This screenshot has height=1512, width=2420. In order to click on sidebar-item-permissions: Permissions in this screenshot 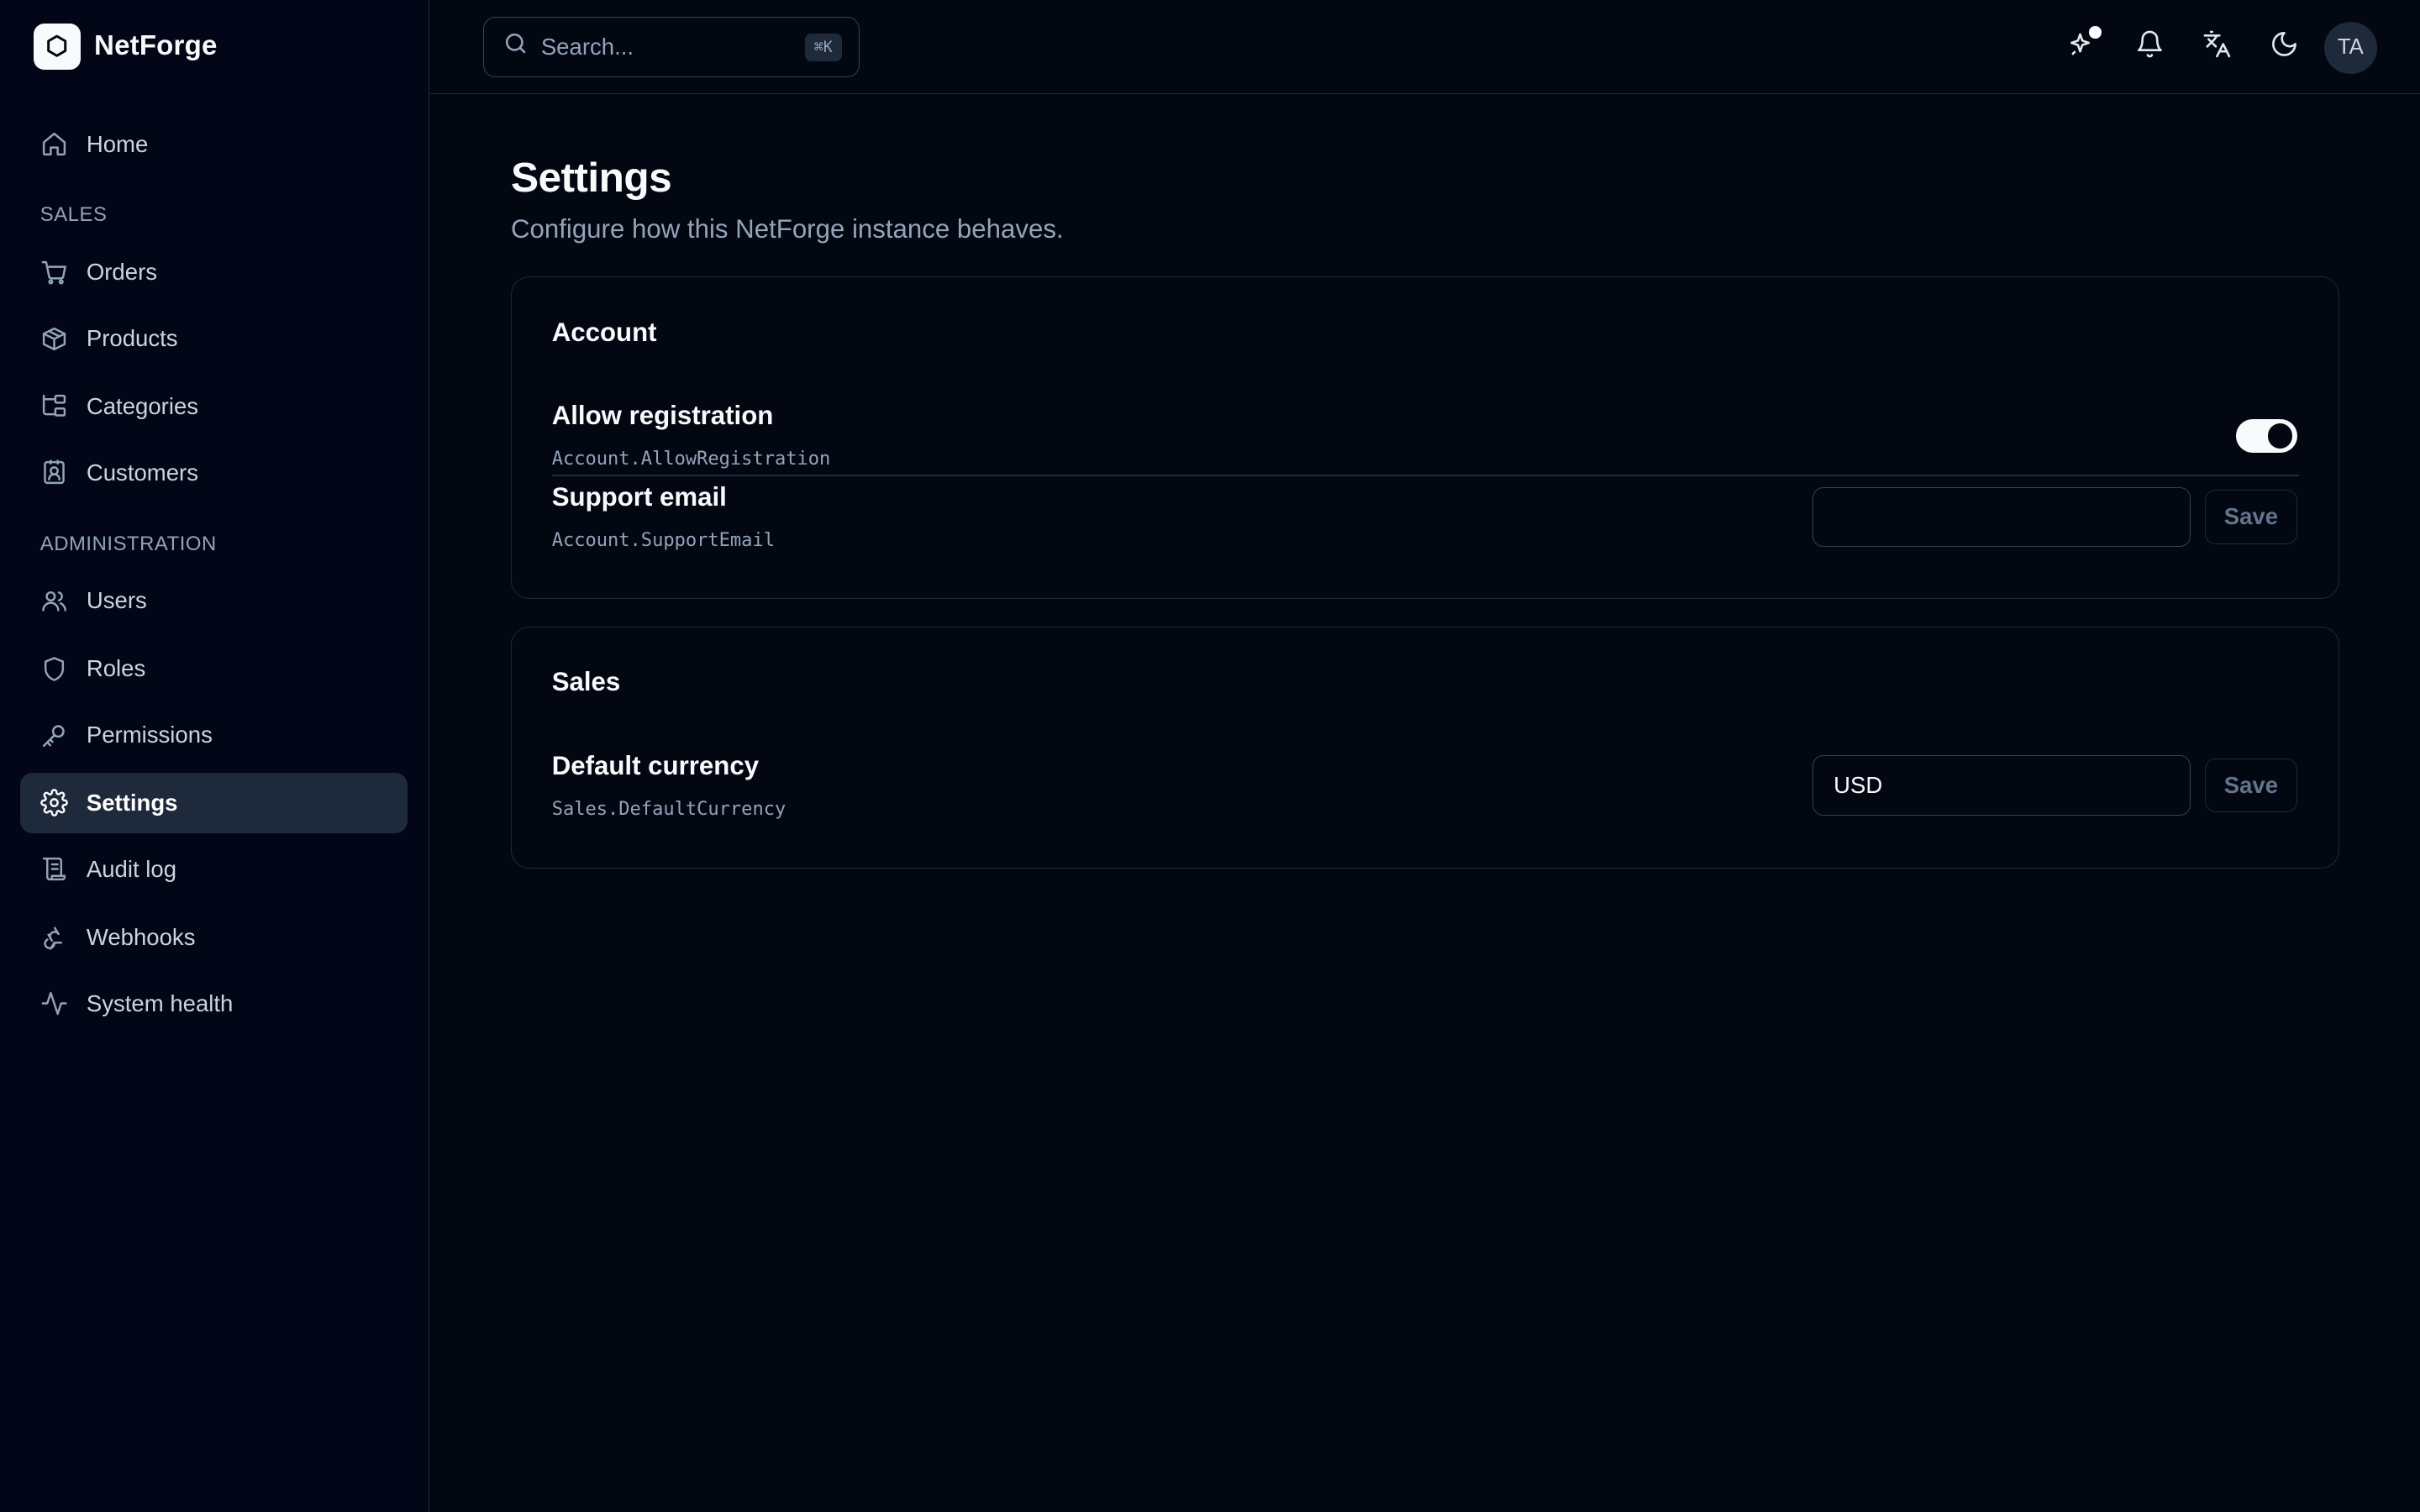, I will do `click(214, 735)`.